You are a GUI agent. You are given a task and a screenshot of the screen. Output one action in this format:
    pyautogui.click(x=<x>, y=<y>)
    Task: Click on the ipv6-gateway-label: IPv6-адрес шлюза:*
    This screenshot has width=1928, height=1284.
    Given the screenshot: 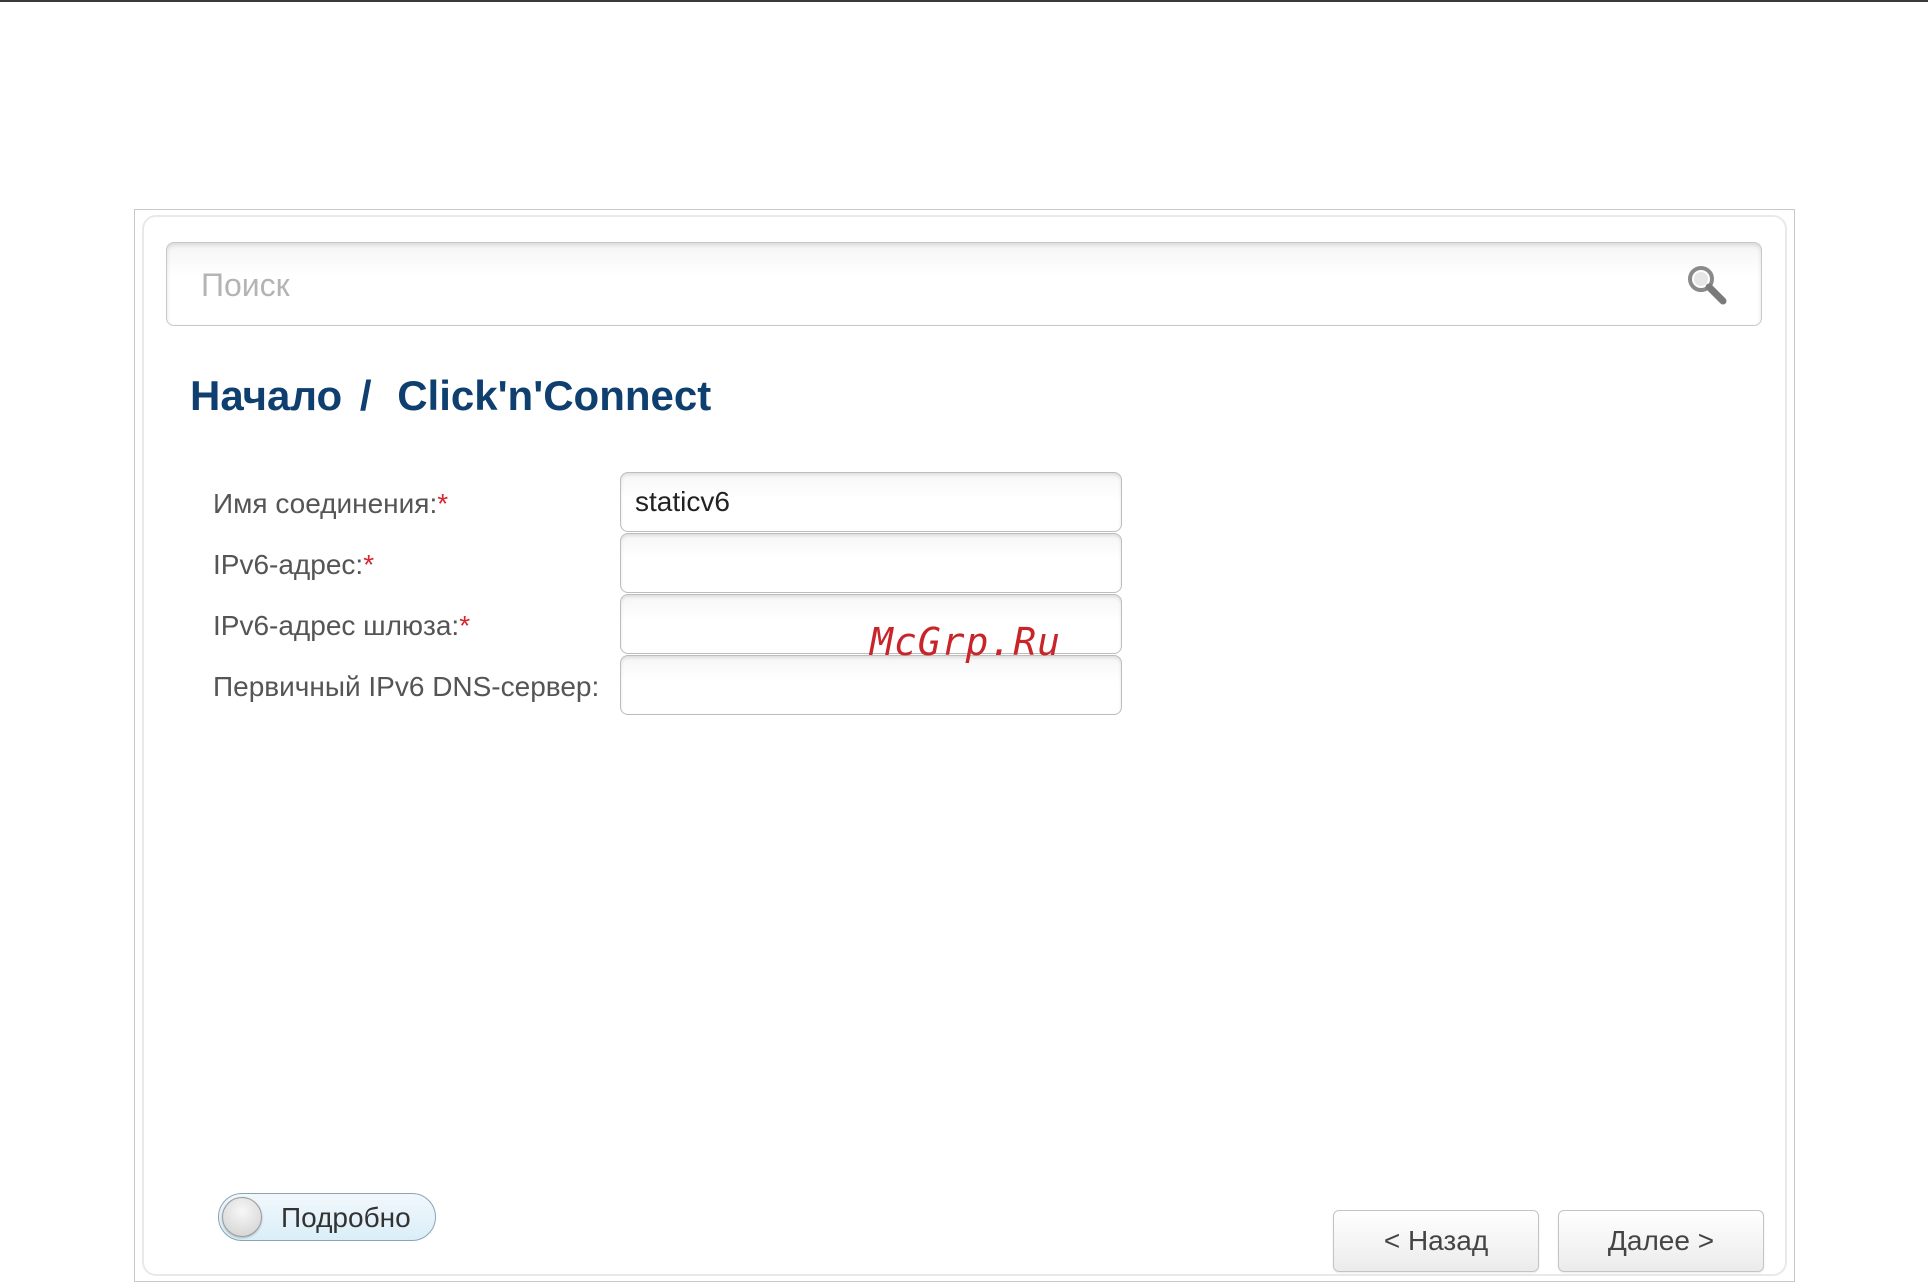 What is the action you would take?
    pyautogui.click(x=342, y=625)
    